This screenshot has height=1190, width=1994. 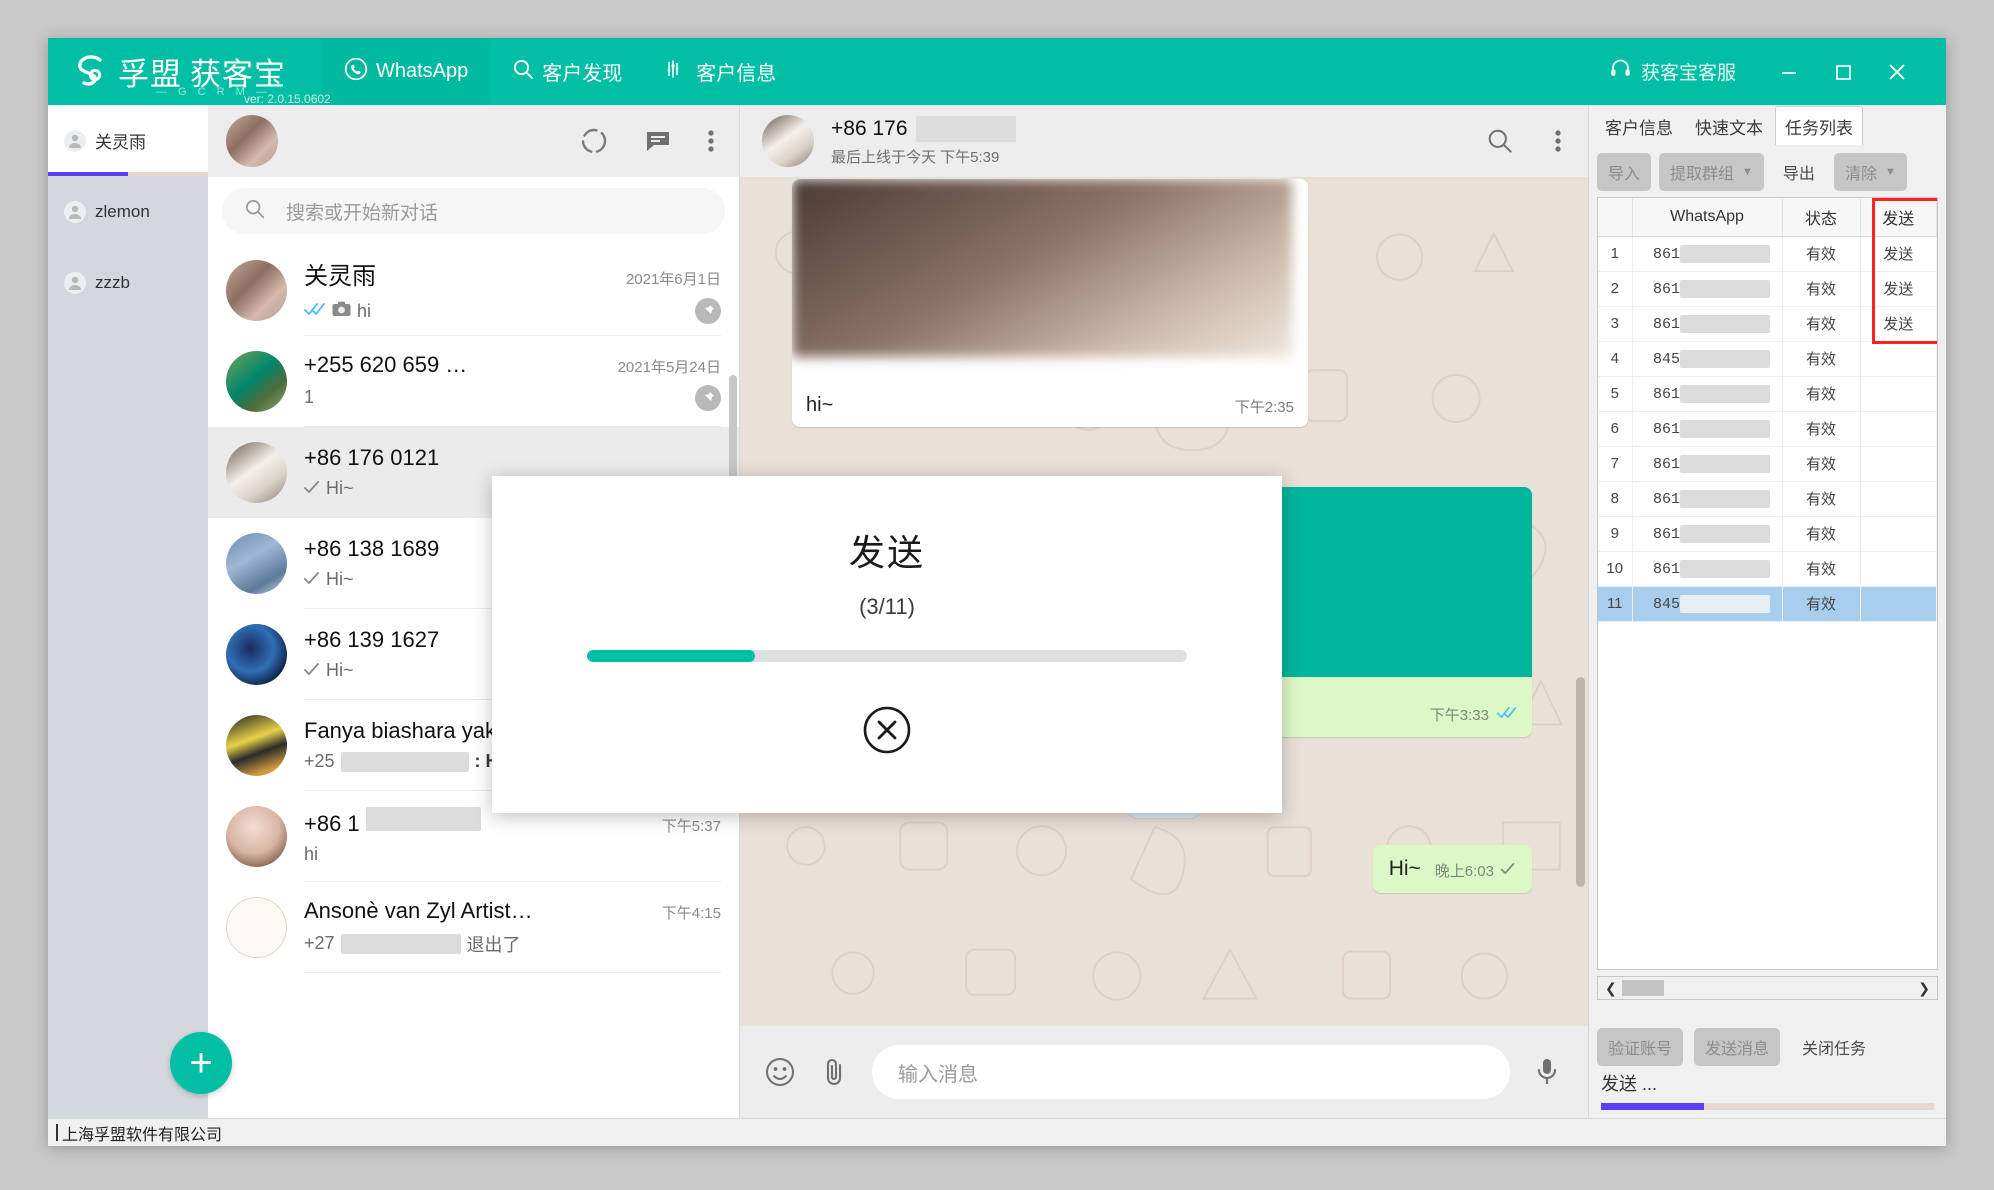 What do you see at coordinates (1767, 359) in the screenshot?
I see `table-row: 4 845 有效` at bounding box center [1767, 359].